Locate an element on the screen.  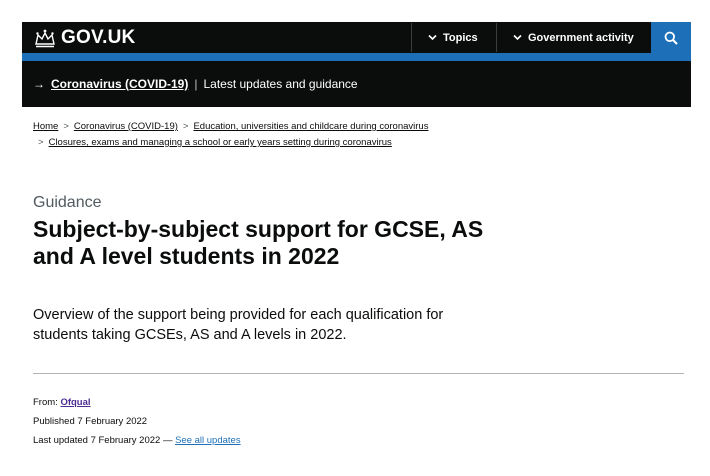
from-label: From: is located at coordinates (45, 402).